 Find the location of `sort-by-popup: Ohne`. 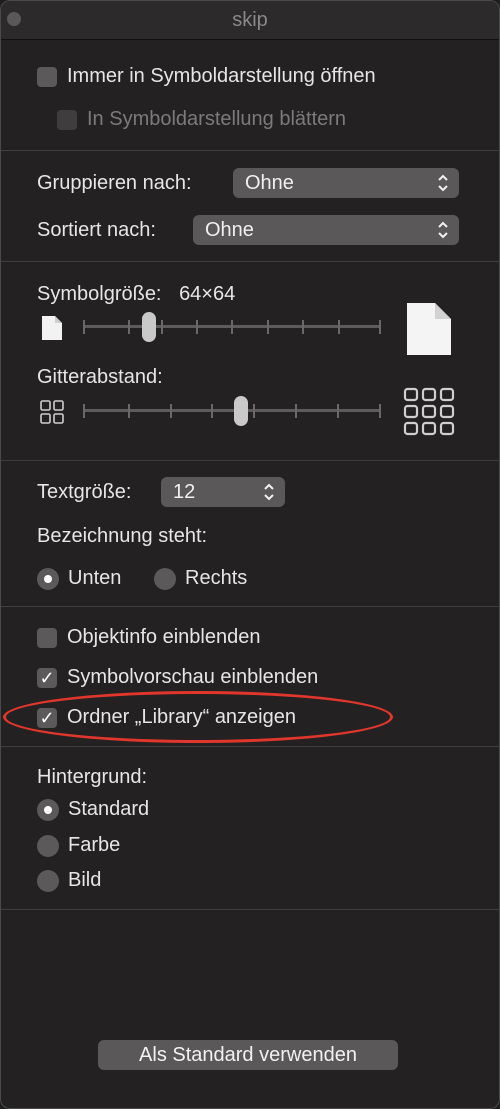

sort-by-popup: Ohne is located at coordinates (326, 230).